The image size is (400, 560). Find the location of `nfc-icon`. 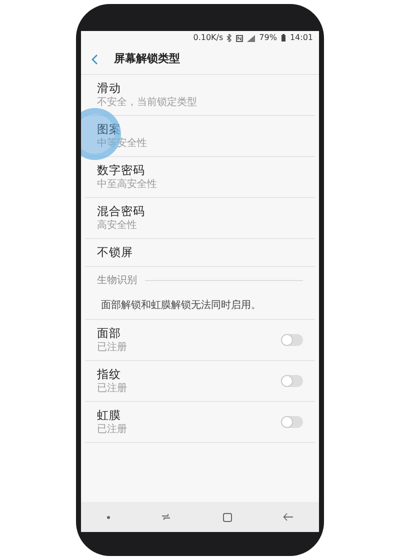

nfc-icon is located at coordinates (240, 38).